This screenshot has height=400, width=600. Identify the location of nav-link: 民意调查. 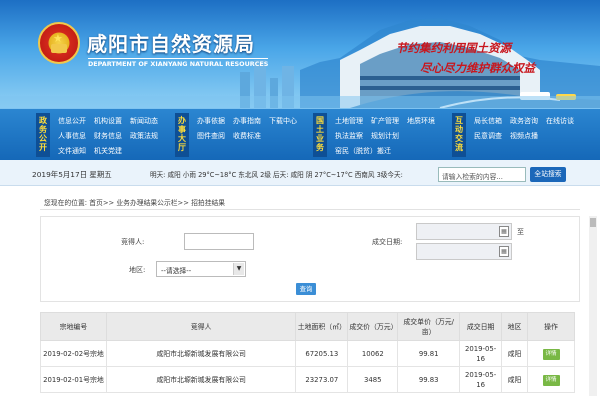
(488, 136).